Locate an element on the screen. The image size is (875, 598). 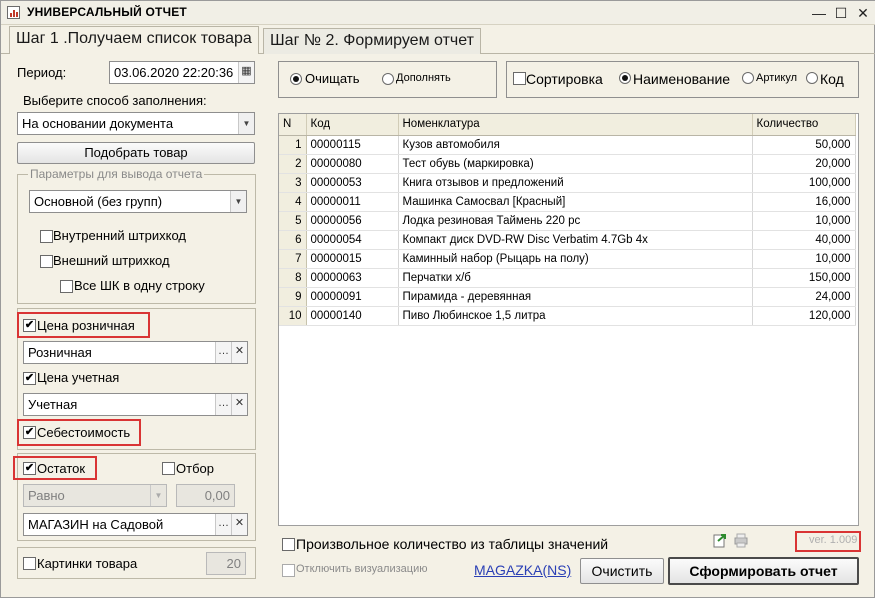
all-barcodes-checkbox is located at coordinates (66, 286).